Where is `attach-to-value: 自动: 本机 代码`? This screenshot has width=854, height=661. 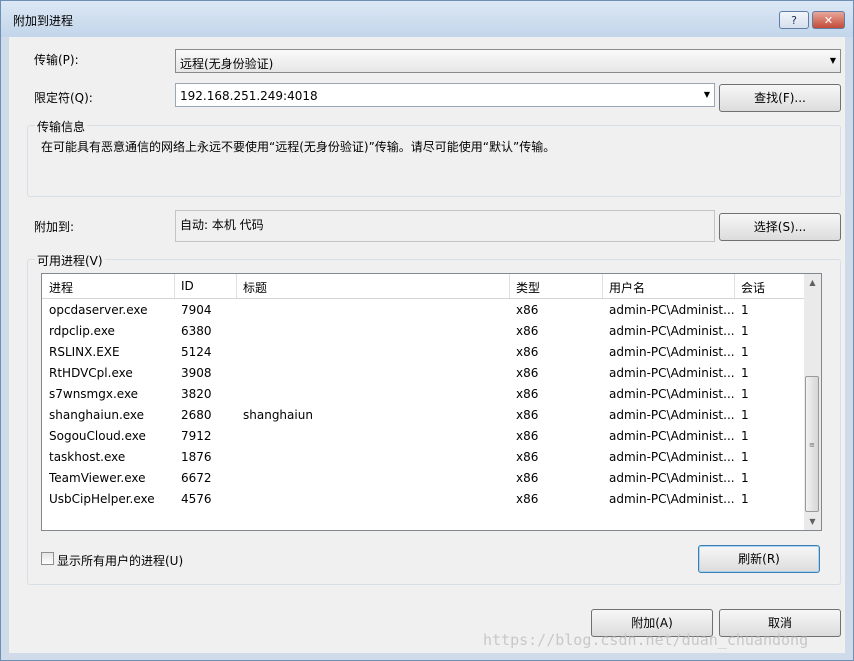 attach-to-value: 自动: 本机 代码 is located at coordinates (222, 225).